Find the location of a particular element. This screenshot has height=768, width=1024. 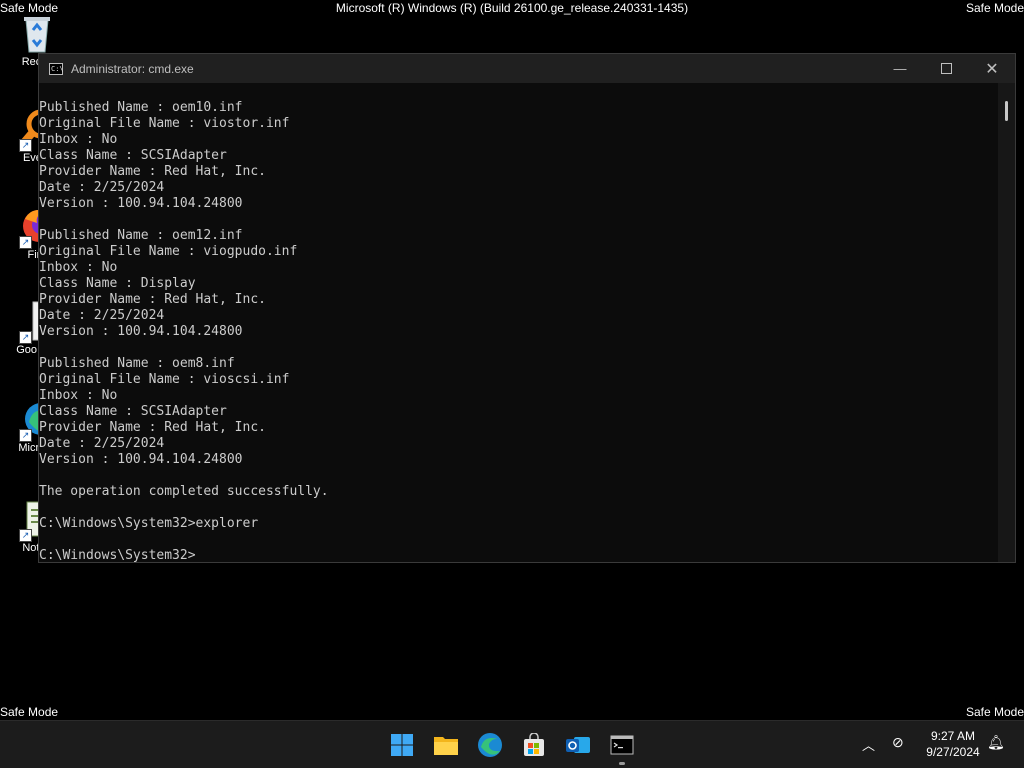

console-line: C:\Windows\System32> is located at coordinates (117, 555).